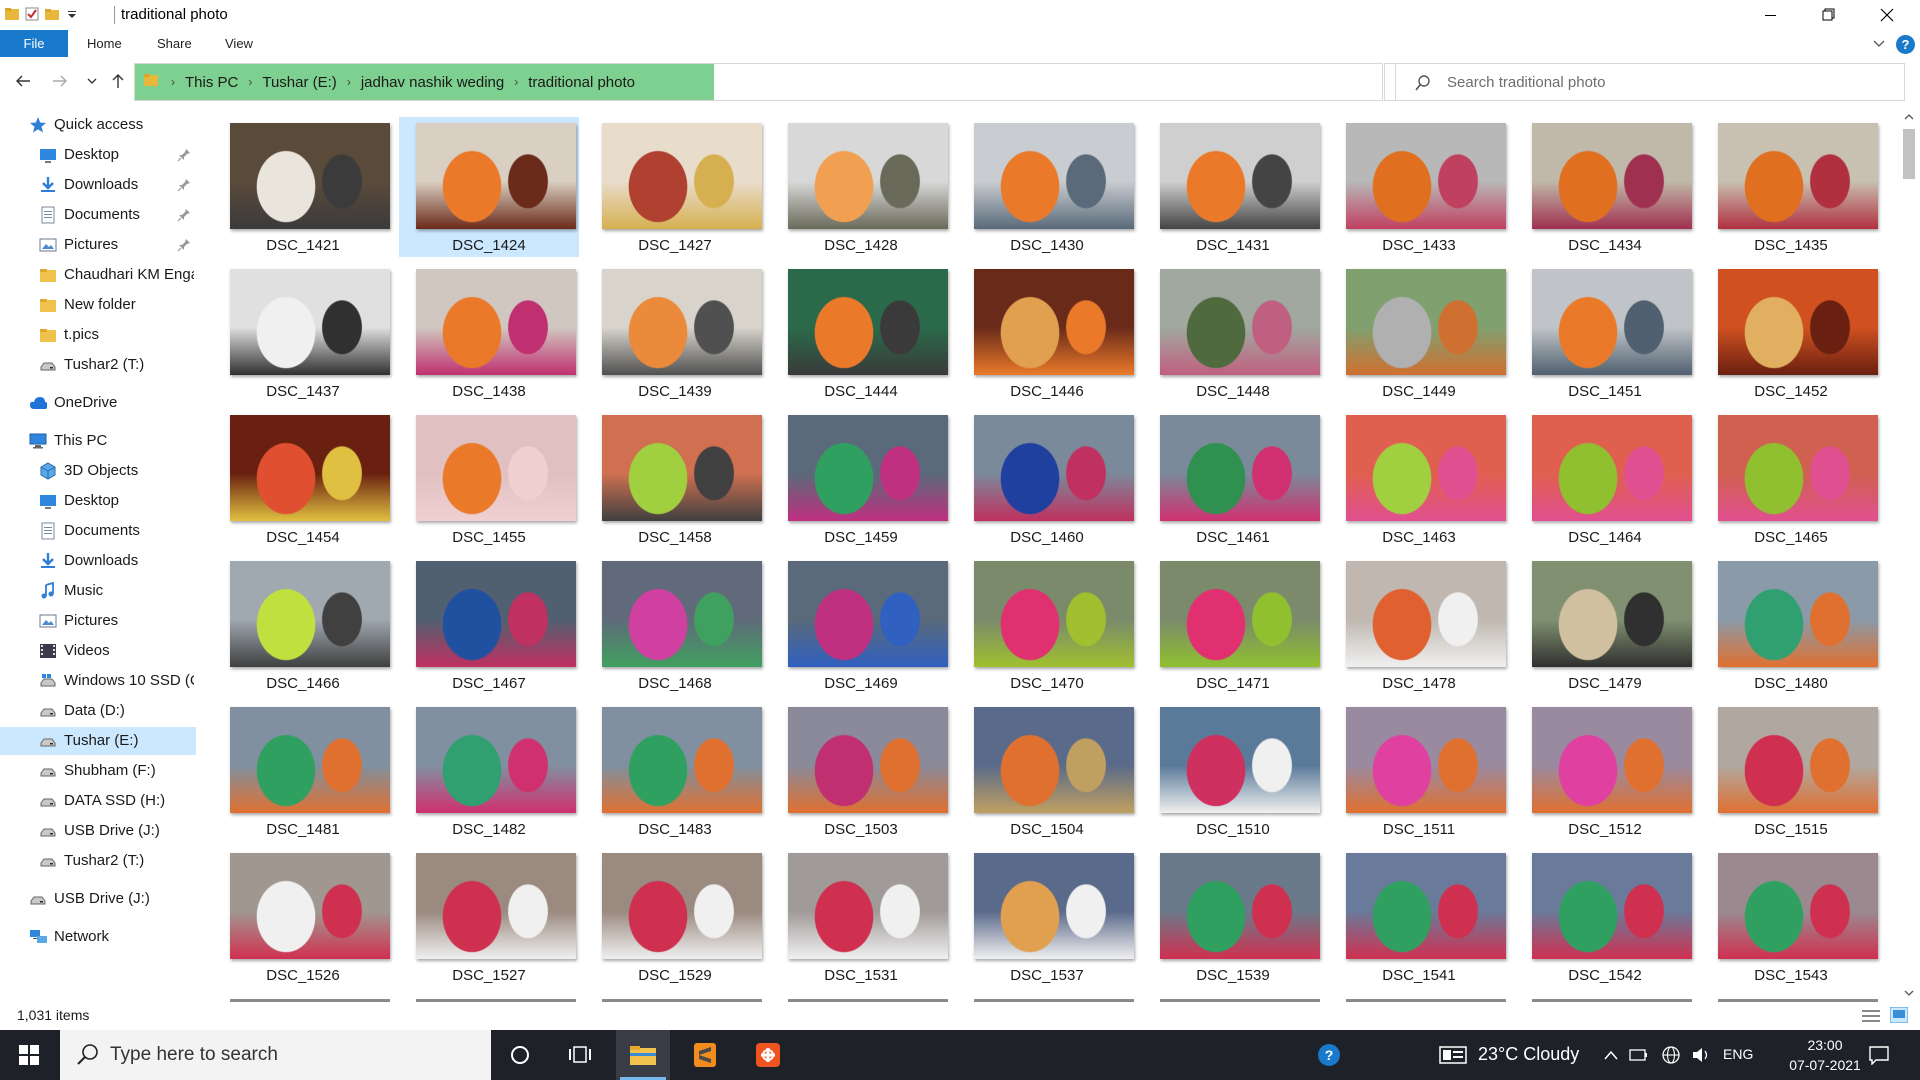 The image size is (1920, 1080). I want to click on file-thumbnail: DSC_1467, so click(489, 625).